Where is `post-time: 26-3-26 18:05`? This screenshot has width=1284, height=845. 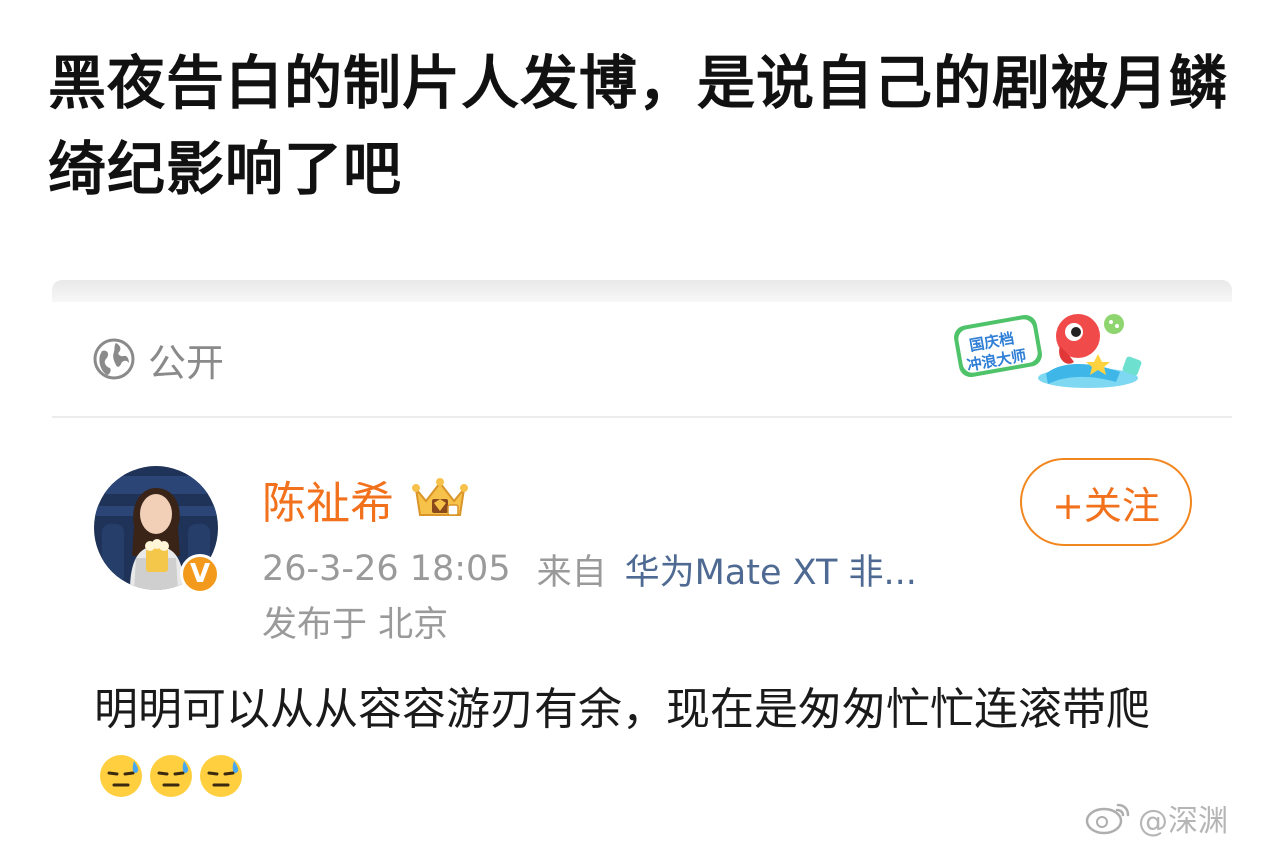 post-time: 26-3-26 18:05 is located at coordinates (386, 569).